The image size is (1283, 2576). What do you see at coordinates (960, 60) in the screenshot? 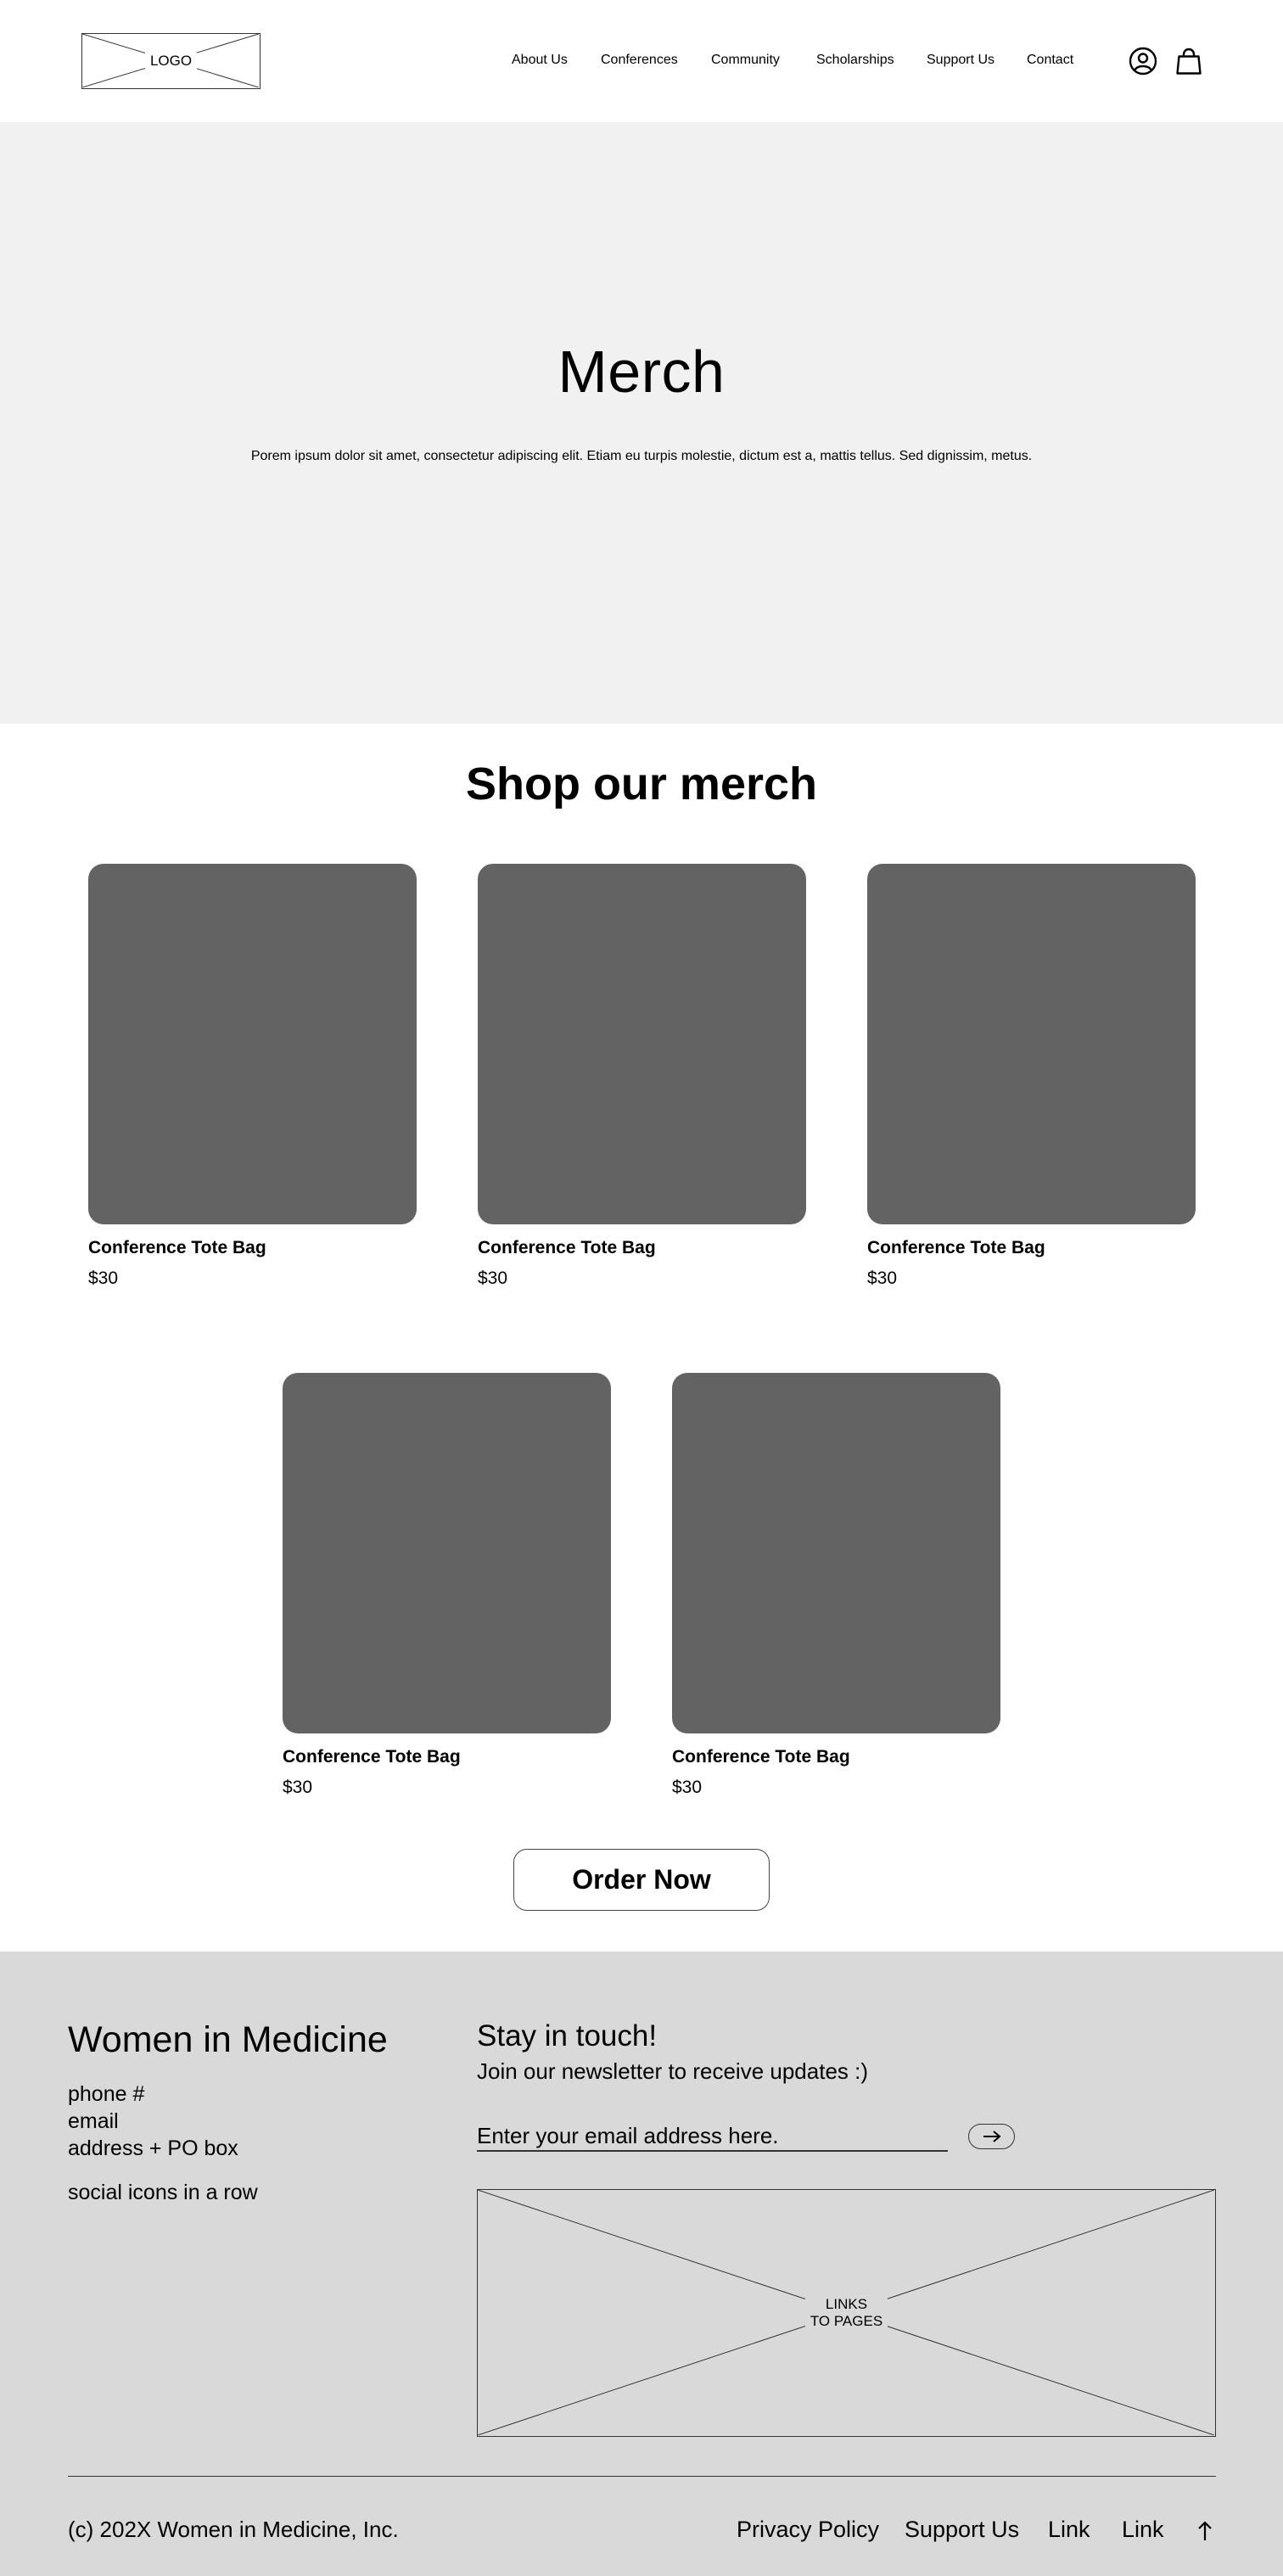
I see `nav-support-us: Support Us` at bounding box center [960, 60].